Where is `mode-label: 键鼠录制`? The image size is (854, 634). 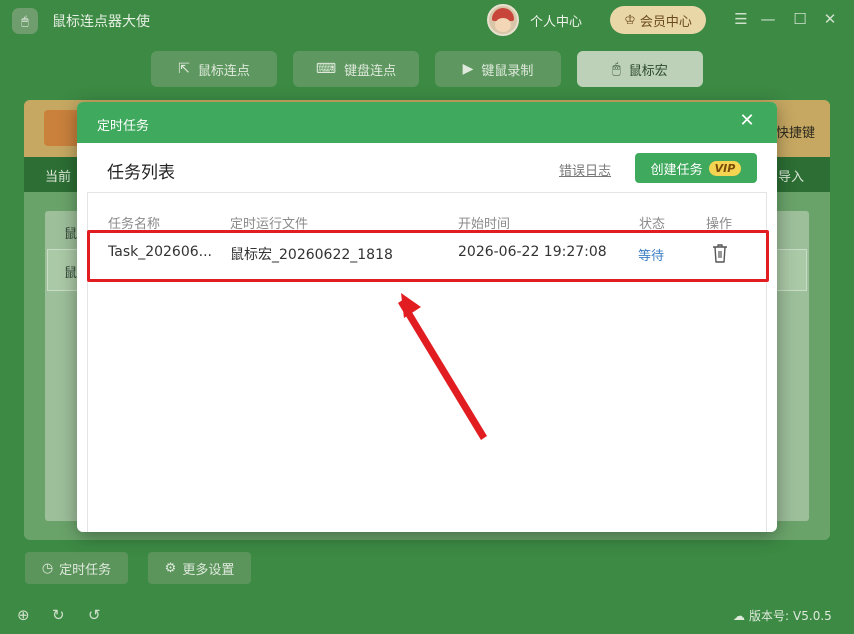
mode-label: 键鼠录制 is located at coordinates (507, 71).